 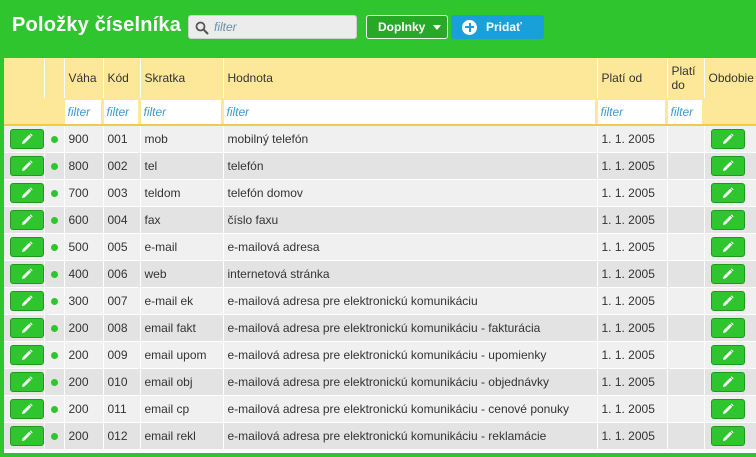 I want to click on edit-cell, so click(x=24, y=409).